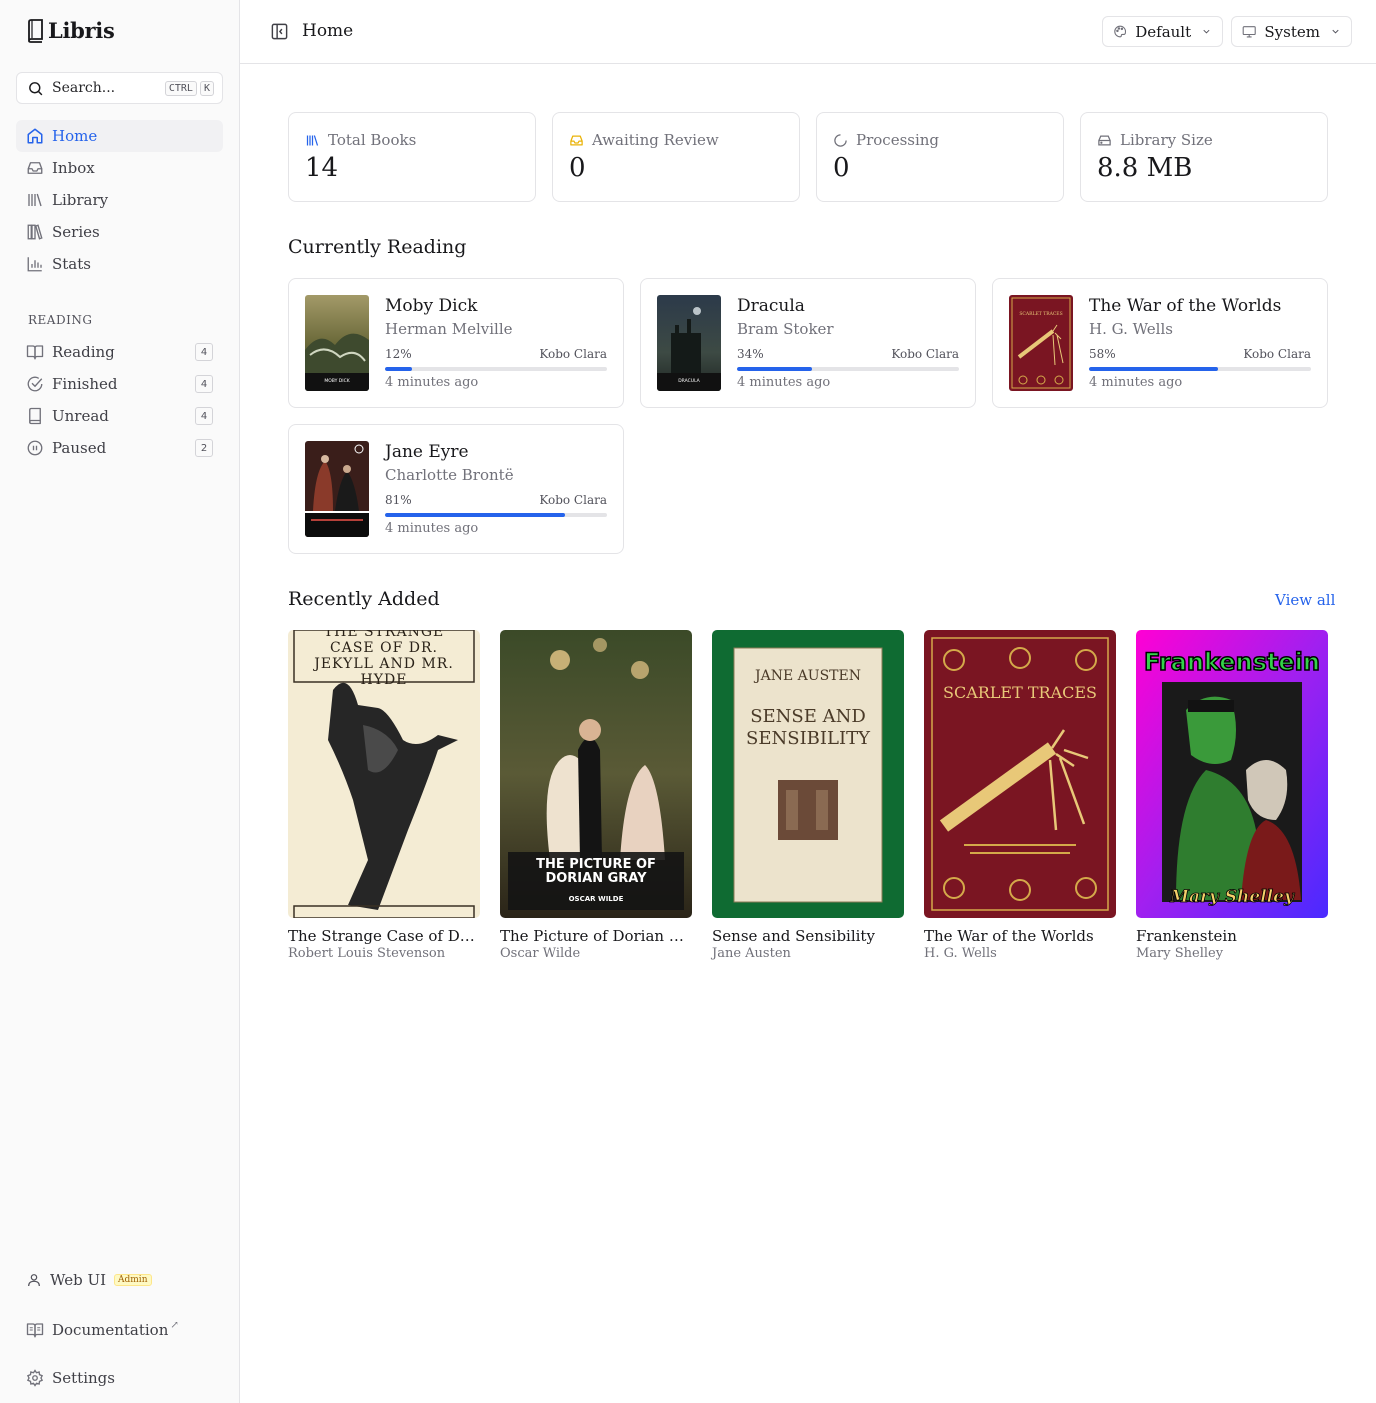 This screenshot has width=1376, height=1403. What do you see at coordinates (119, 232) in the screenshot?
I see `nav-item-series: Series` at bounding box center [119, 232].